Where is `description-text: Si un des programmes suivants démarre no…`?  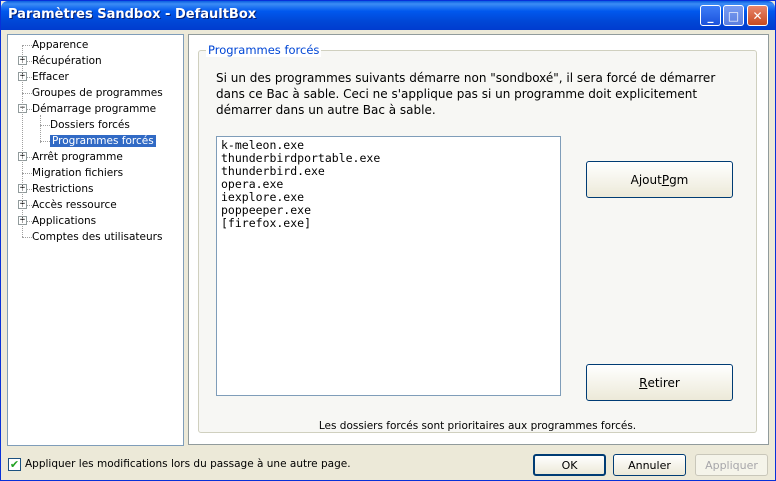
description-text: Si un des programmes suivants démarre no… is located at coordinates (466, 94).